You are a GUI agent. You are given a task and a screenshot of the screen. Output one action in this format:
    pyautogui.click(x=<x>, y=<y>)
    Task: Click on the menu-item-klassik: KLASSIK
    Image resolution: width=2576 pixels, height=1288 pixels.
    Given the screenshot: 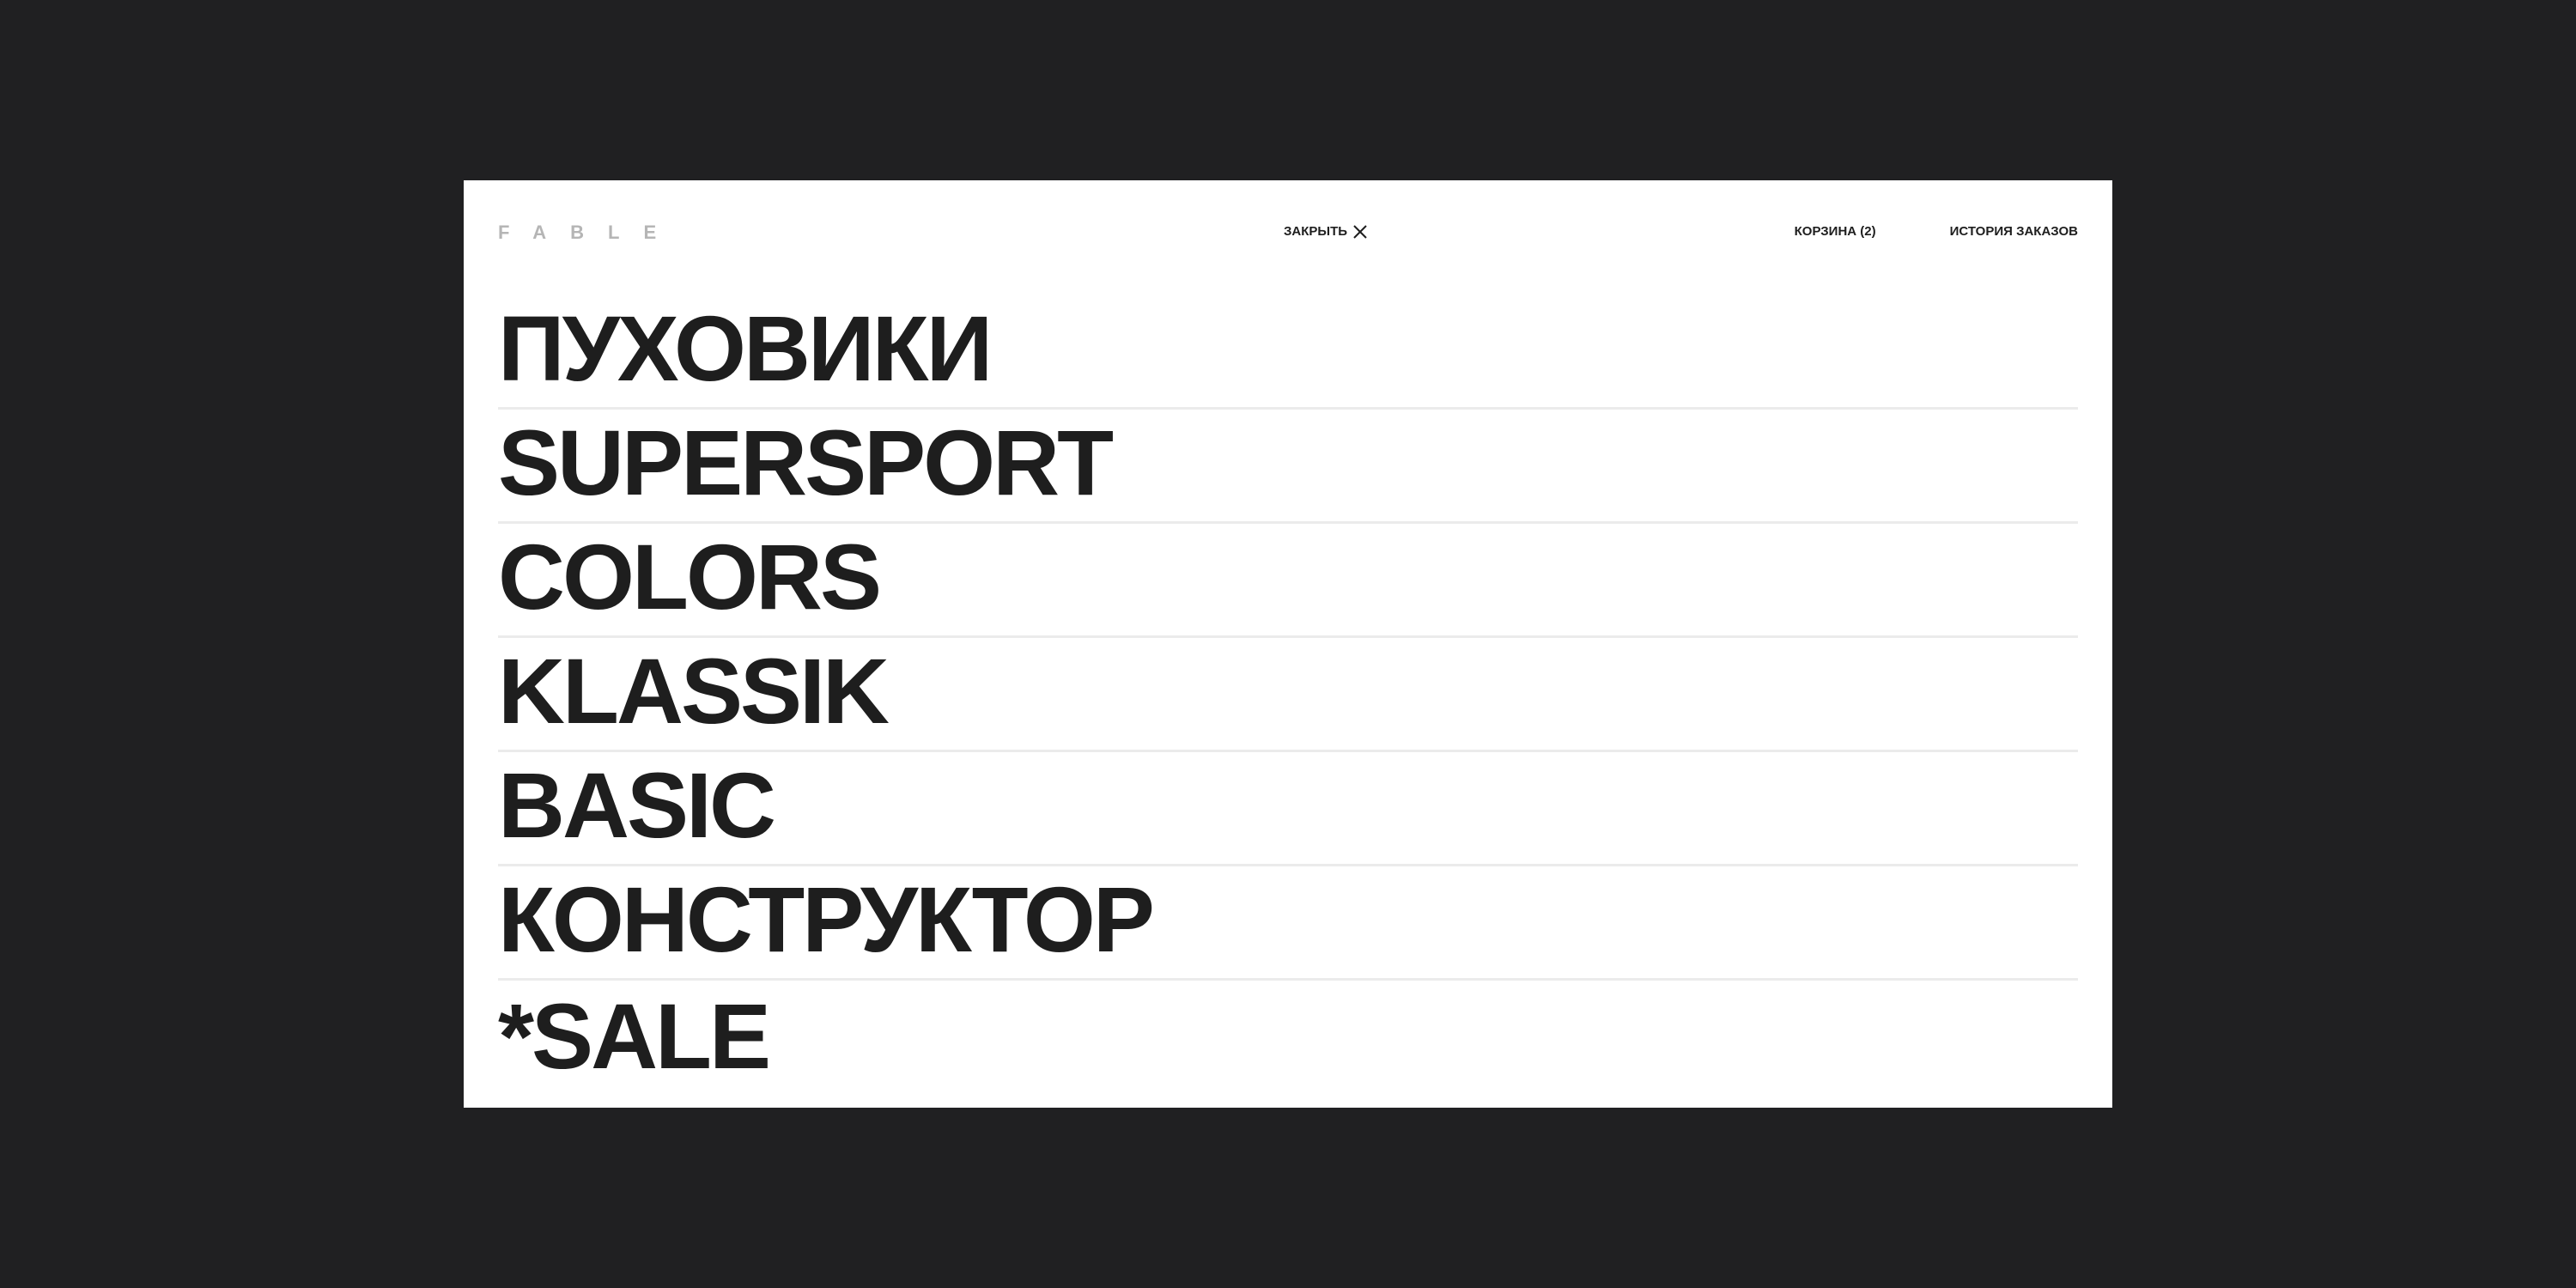 What is the action you would take?
    pyautogui.click(x=1288, y=695)
    